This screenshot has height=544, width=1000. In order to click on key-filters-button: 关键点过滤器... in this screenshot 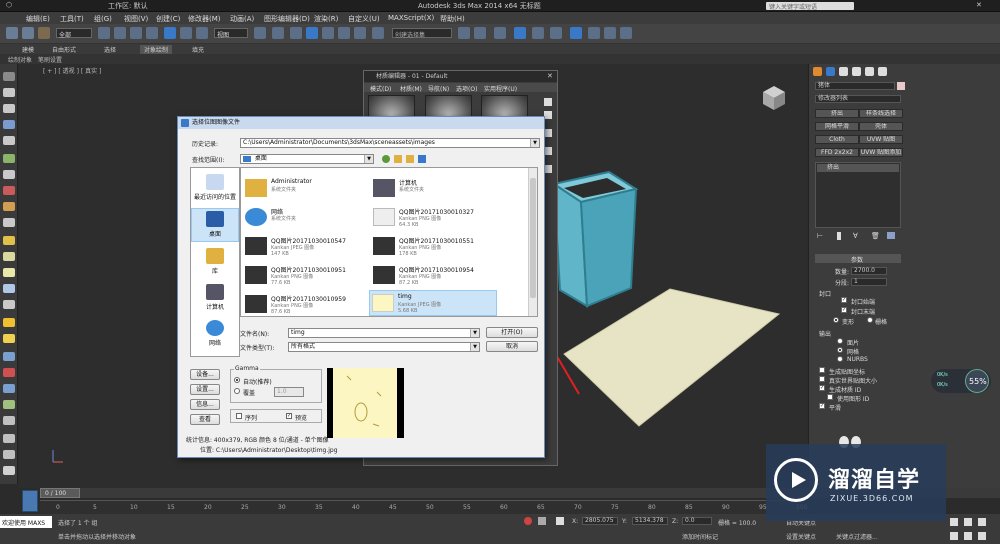, I will do `click(857, 536)`.